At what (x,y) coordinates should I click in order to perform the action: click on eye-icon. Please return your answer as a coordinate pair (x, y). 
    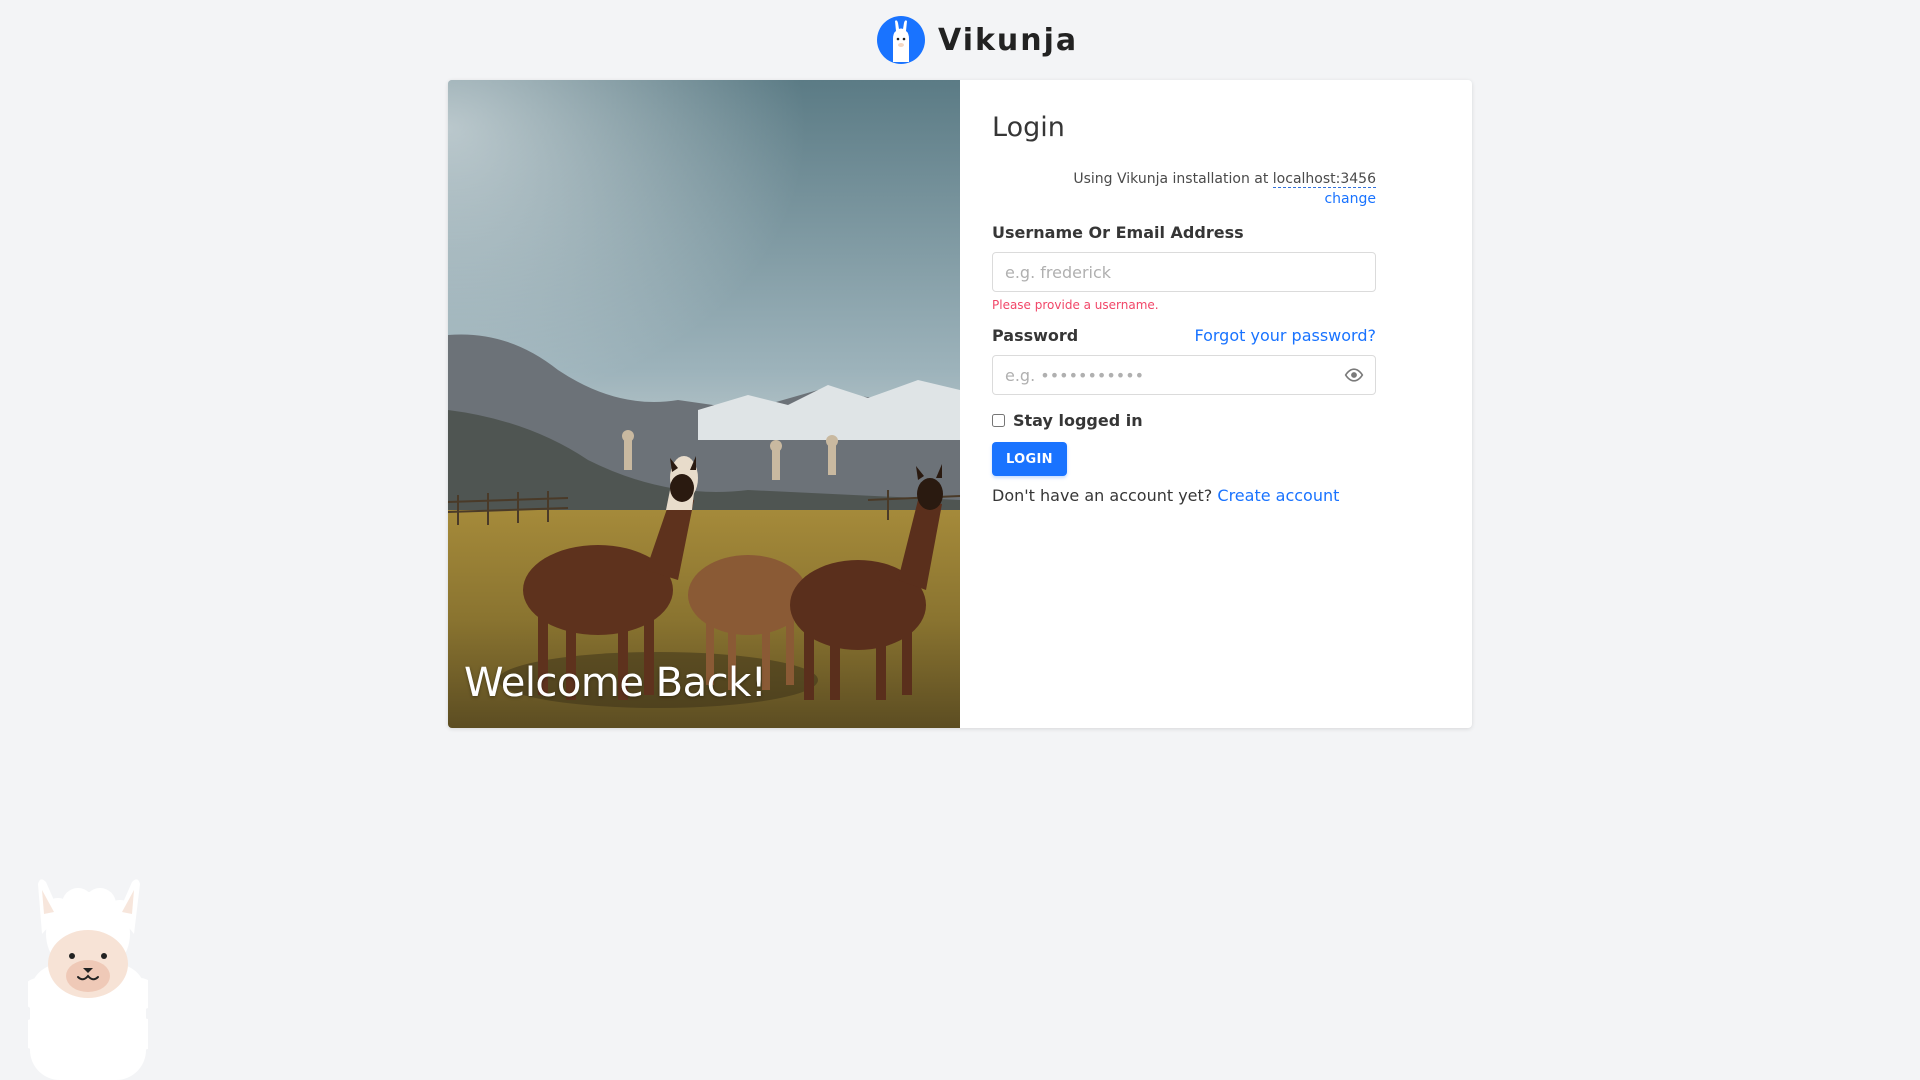
    Looking at the image, I should click on (1354, 375).